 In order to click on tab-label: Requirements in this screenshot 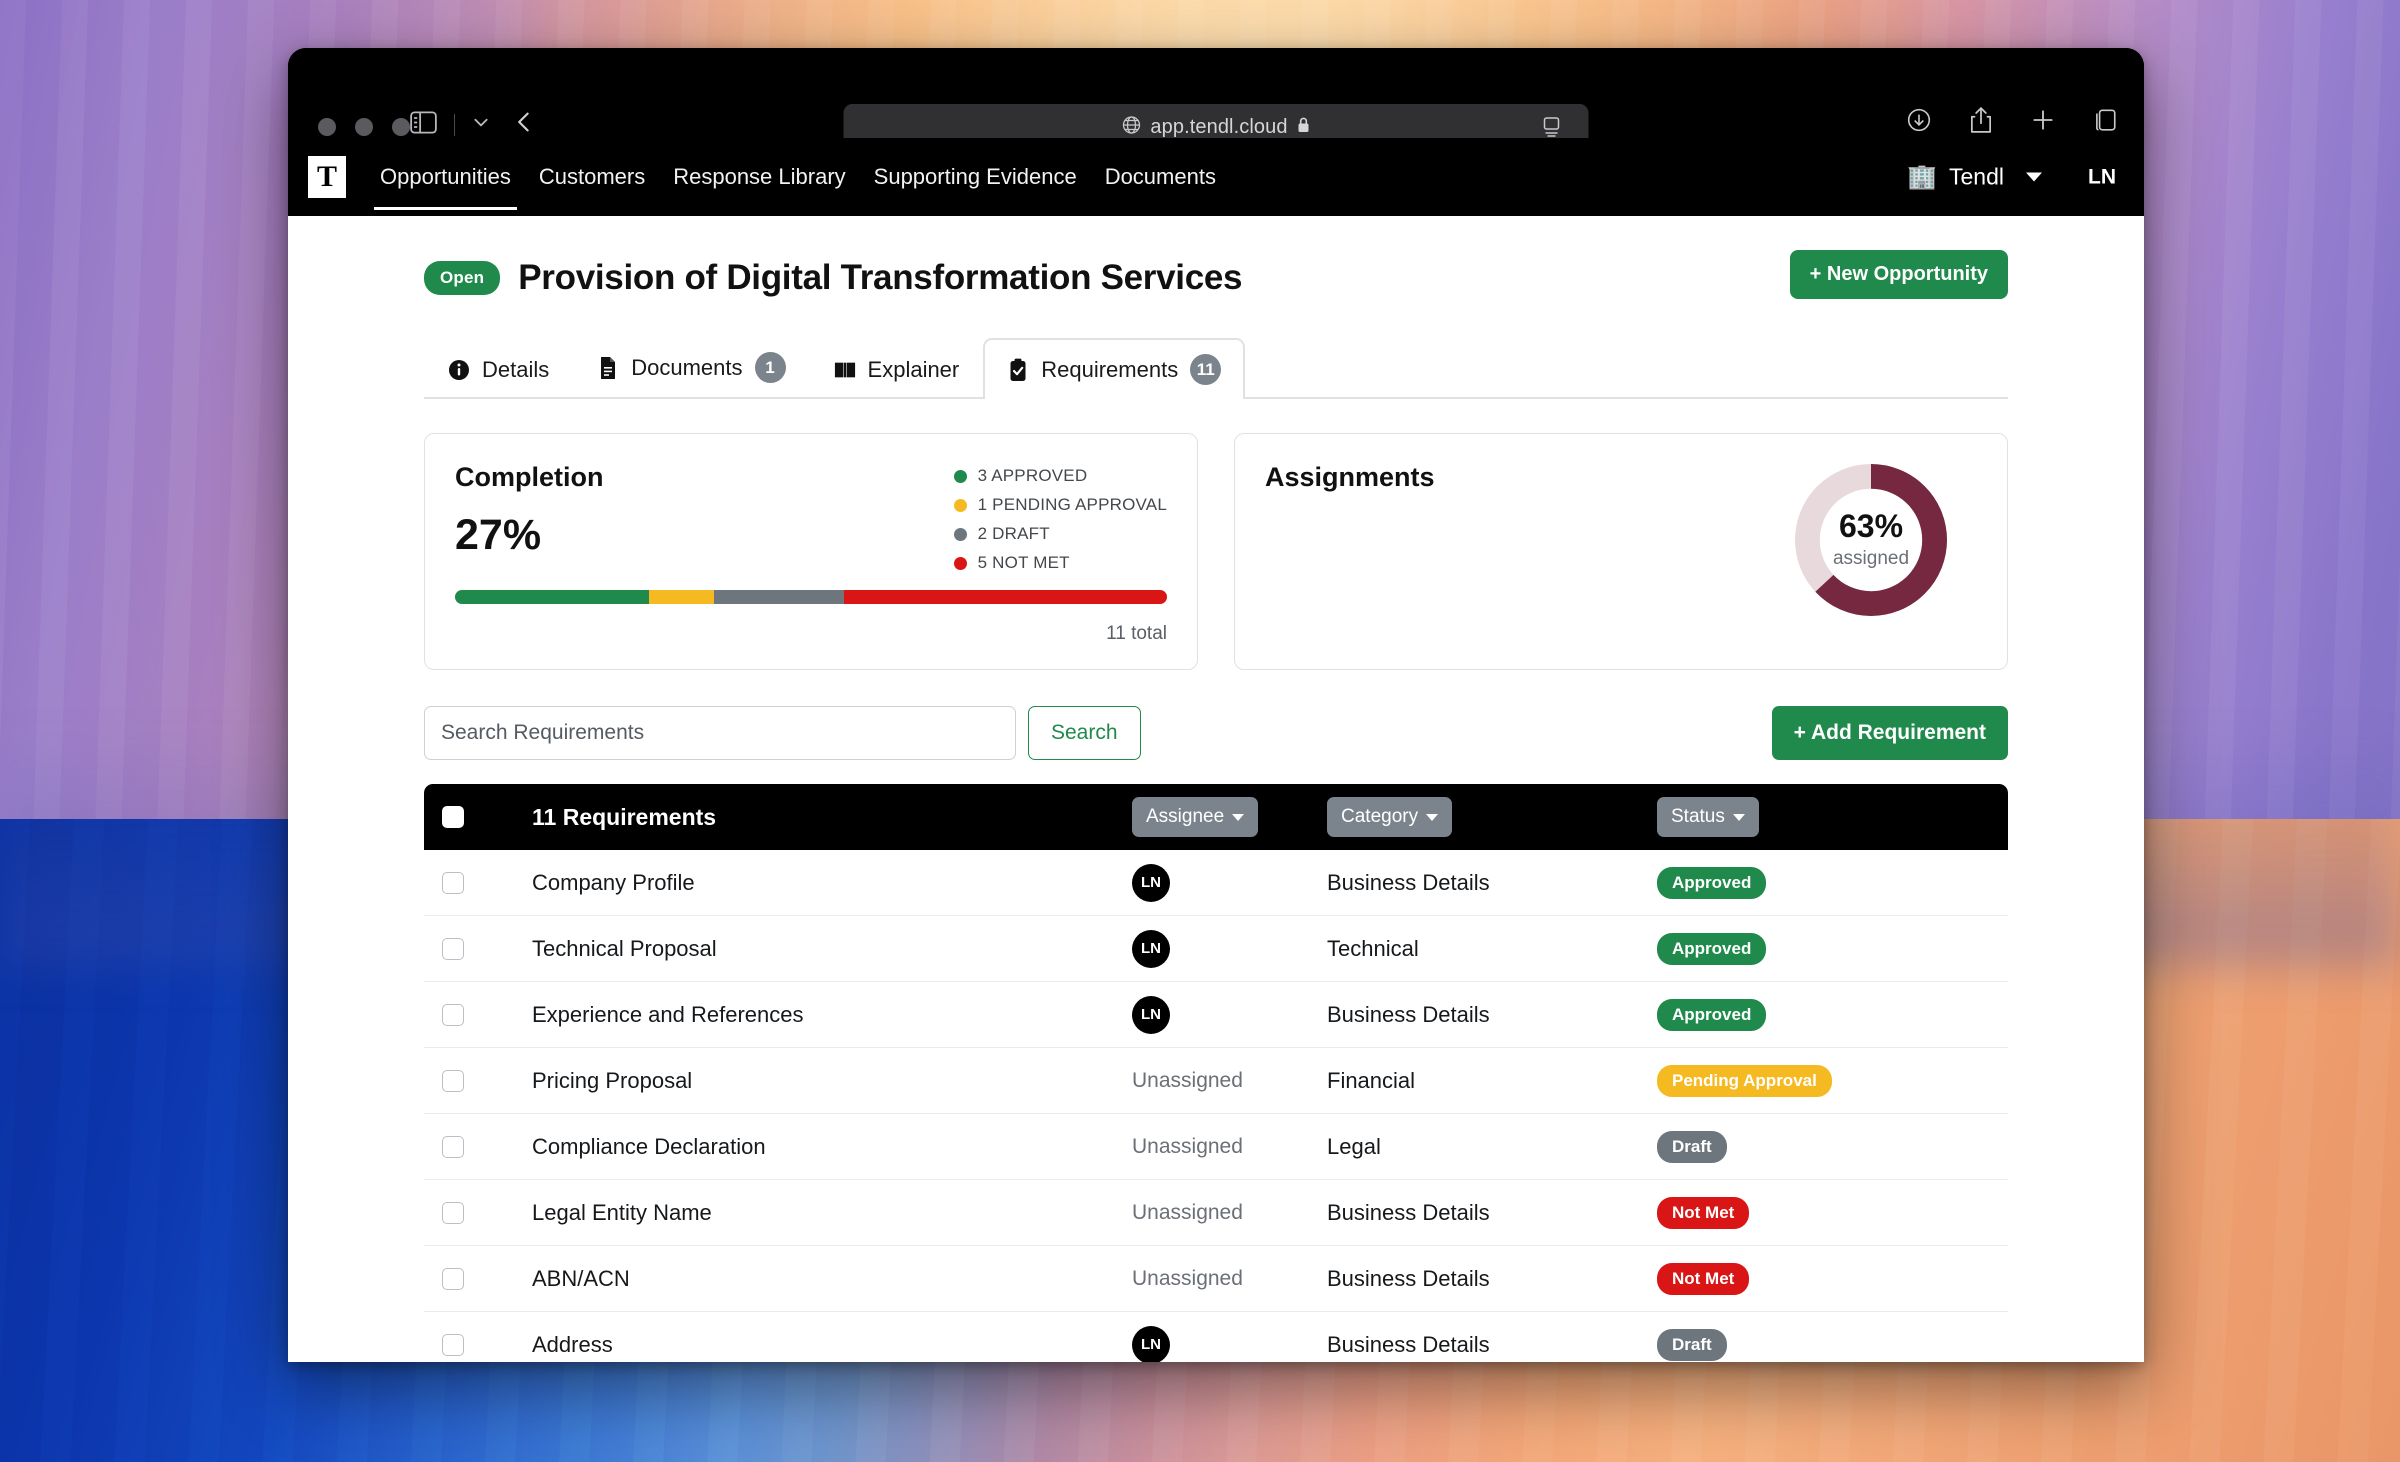, I will do `click(1110, 369)`.